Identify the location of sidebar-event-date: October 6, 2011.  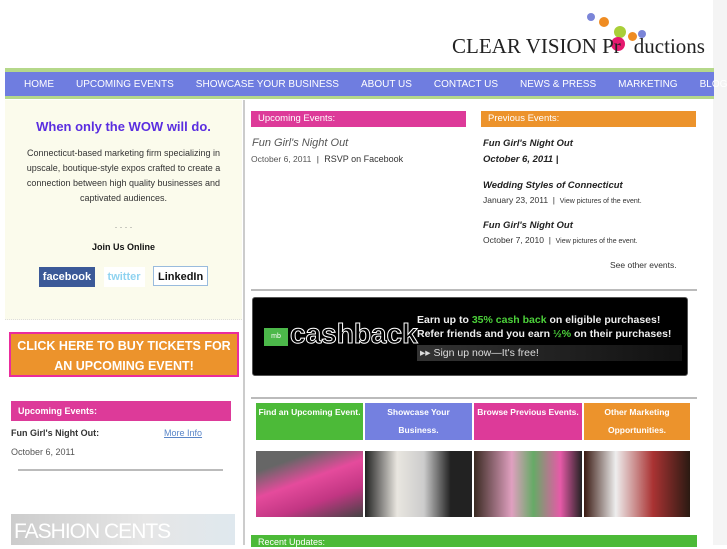
(43, 452).